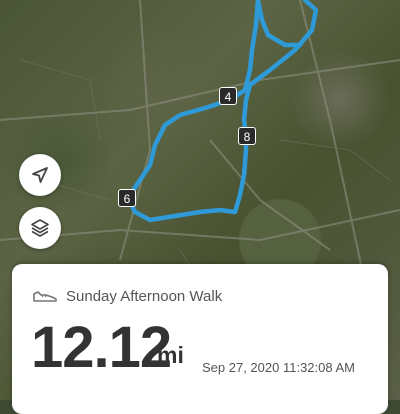  I want to click on layers-icon, so click(40, 228).